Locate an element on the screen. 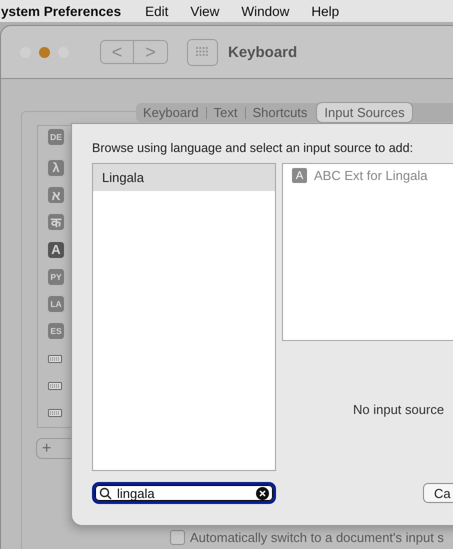 The image size is (453, 549). menu-item: Window is located at coordinates (265, 11).